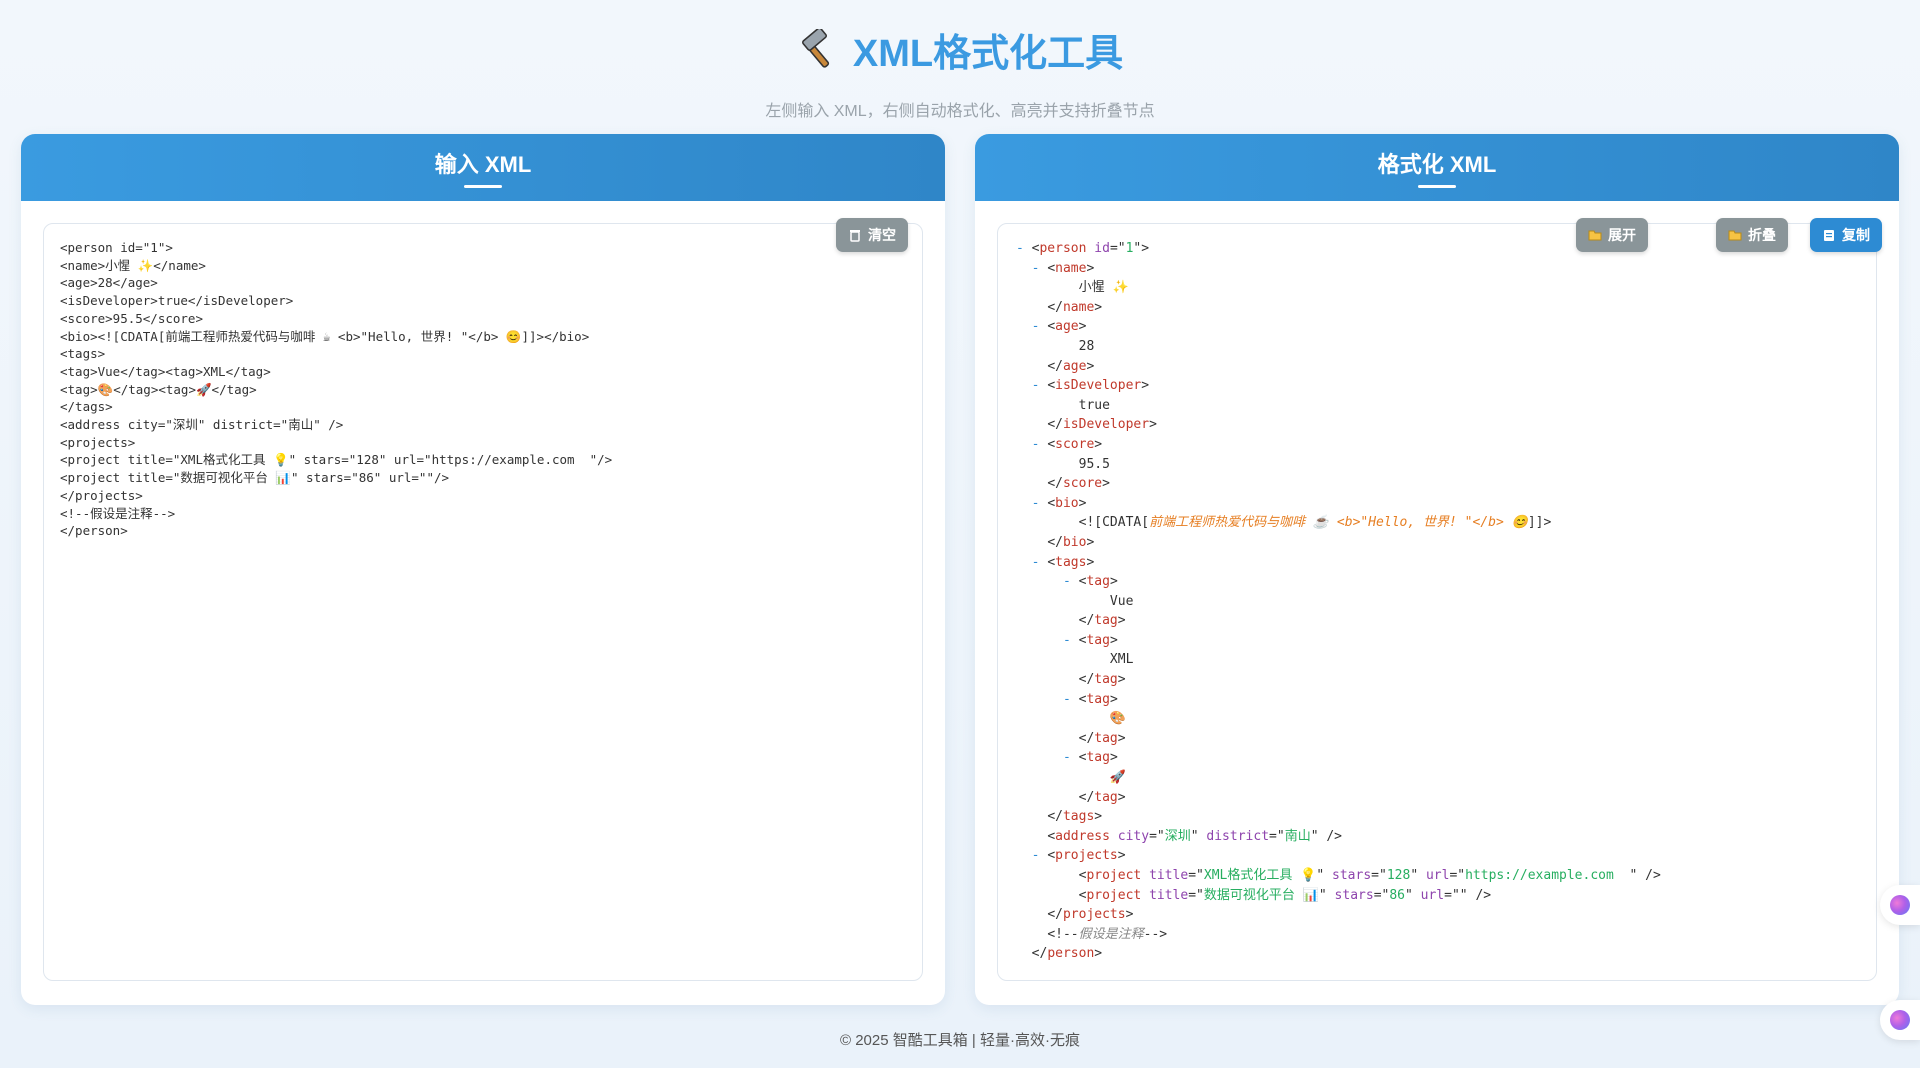 The image size is (1920, 1068). Describe the element at coordinates (1107, 934) in the screenshot. I see `tree-row: <!--假设是注释-->` at that location.